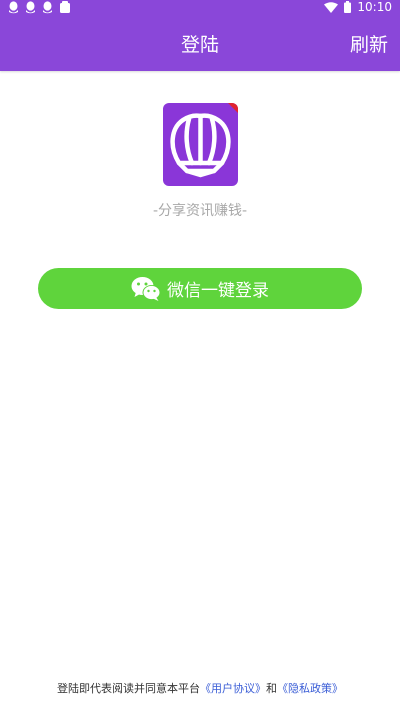 The image size is (400, 710). Describe the element at coordinates (65, 7) in the screenshot. I see `notification-icon` at that location.